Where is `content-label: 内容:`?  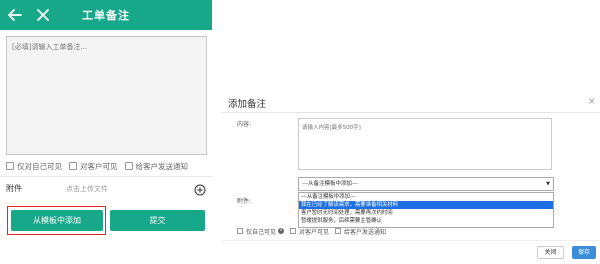
content-label: 内容: is located at coordinates (244, 124).